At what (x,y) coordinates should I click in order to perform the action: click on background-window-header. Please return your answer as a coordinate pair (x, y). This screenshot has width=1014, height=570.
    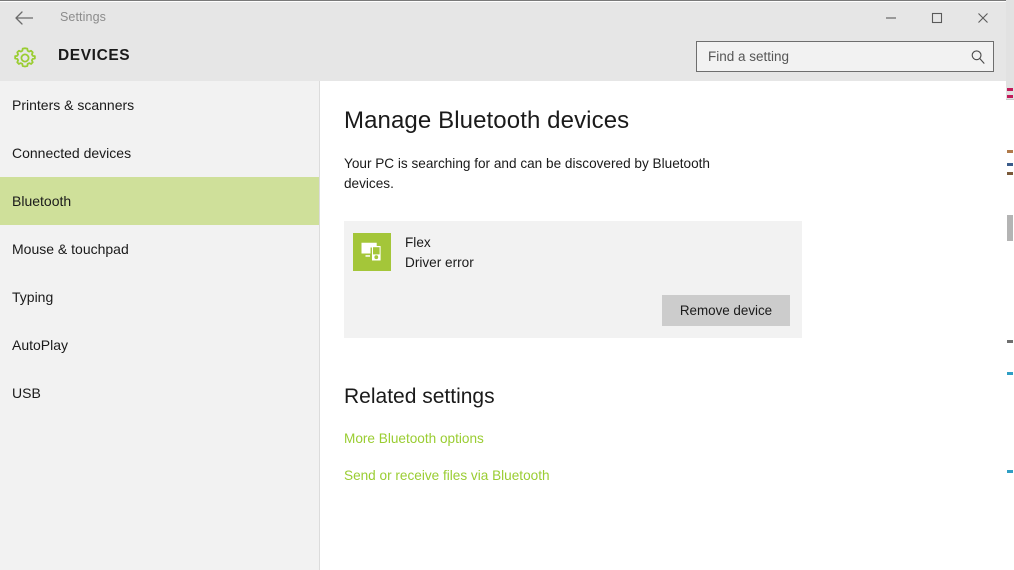
    Looking at the image, I should click on (1010, 50).